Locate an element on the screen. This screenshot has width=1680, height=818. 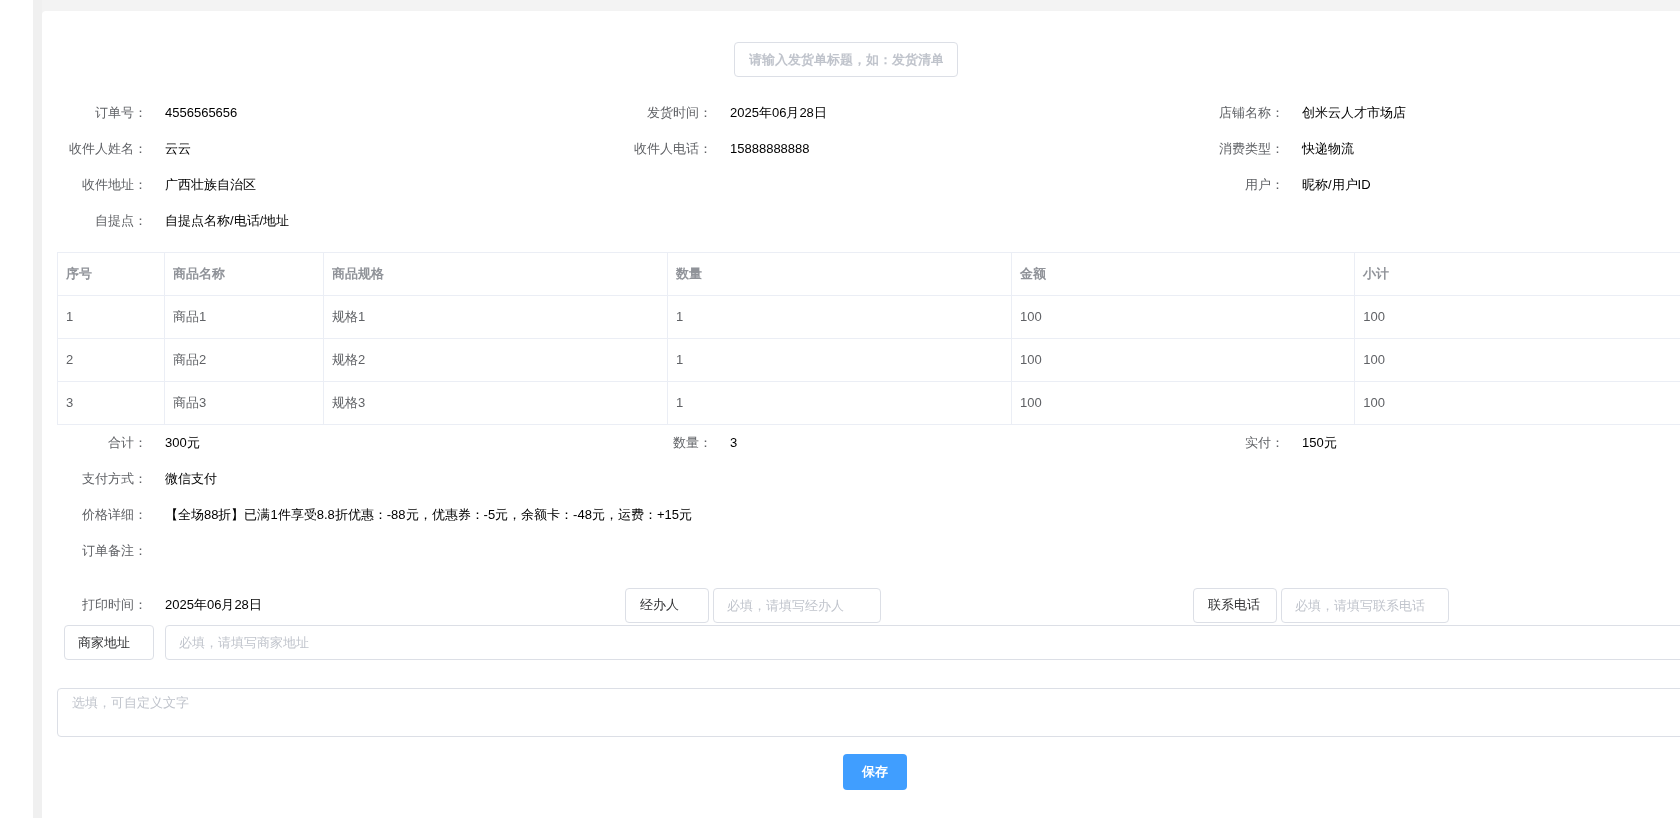
table-cell: 商品3 is located at coordinates (244, 403).